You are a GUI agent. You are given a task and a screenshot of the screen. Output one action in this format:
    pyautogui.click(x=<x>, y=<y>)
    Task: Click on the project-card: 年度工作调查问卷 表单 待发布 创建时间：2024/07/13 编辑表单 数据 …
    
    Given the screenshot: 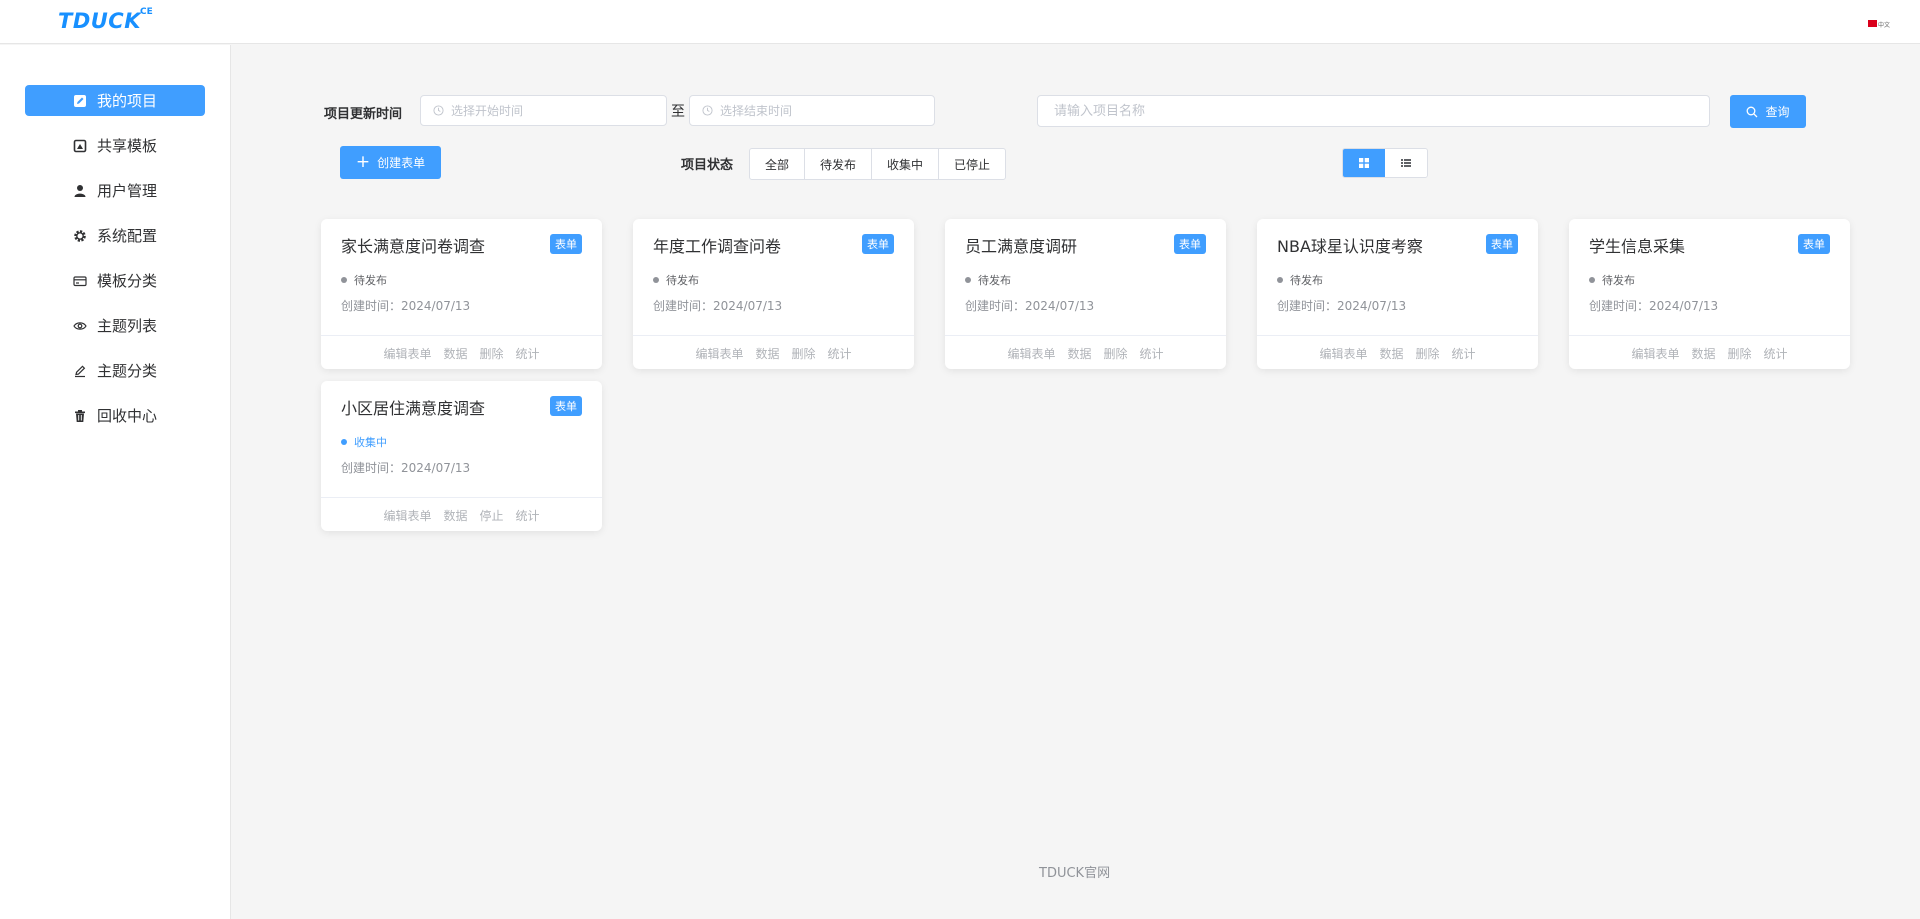 What is the action you would take?
    pyautogui.click(x=773, y=294)
    